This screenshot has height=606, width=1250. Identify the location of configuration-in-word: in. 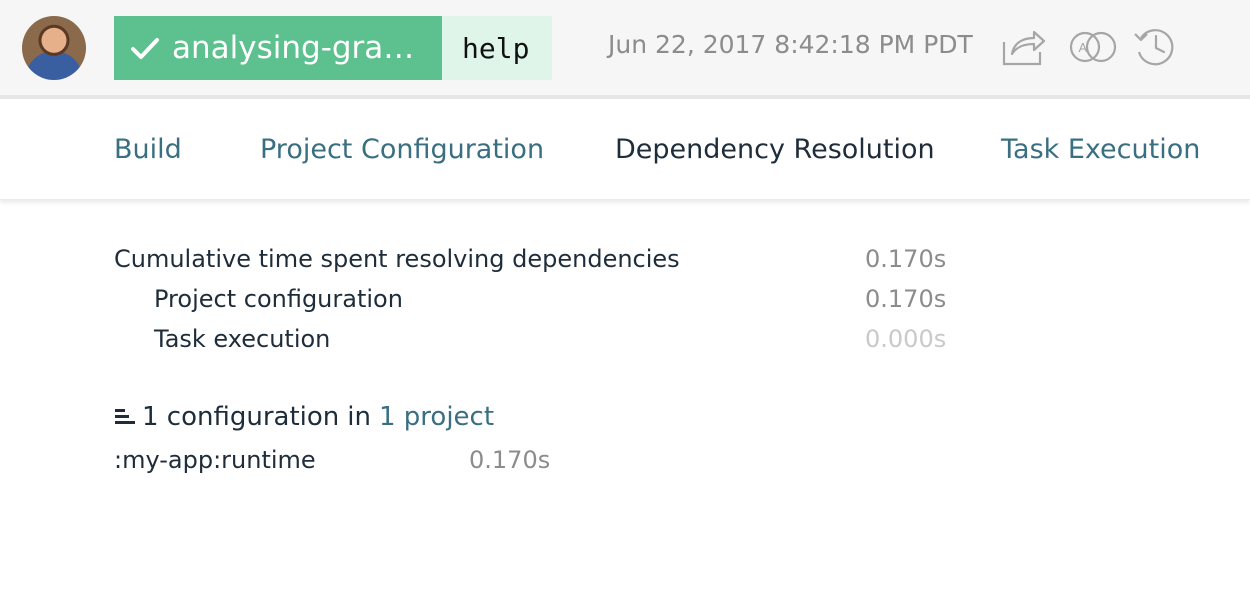
(359, 417).